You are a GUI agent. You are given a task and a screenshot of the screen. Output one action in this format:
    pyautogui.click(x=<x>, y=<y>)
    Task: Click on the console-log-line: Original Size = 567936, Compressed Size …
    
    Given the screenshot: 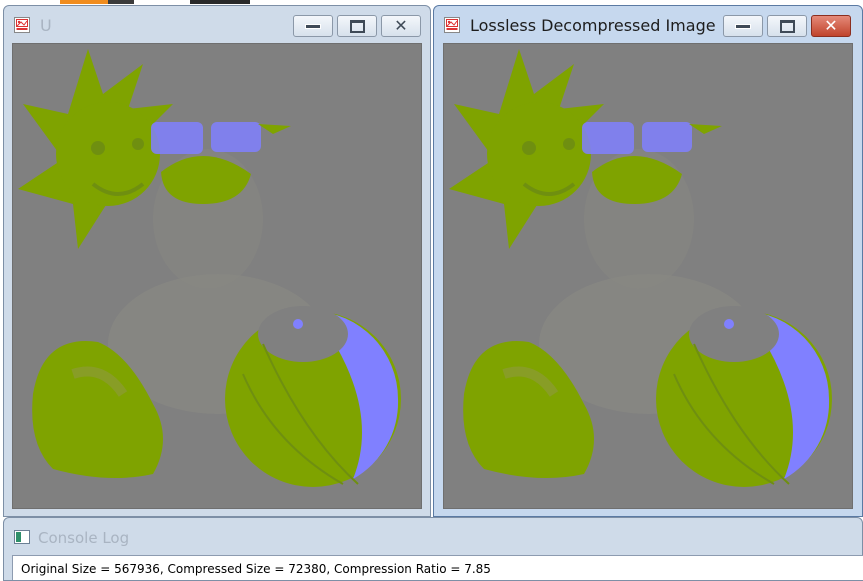 What is the action you would take?
    pyautogui.click(x=256, y=569)
    